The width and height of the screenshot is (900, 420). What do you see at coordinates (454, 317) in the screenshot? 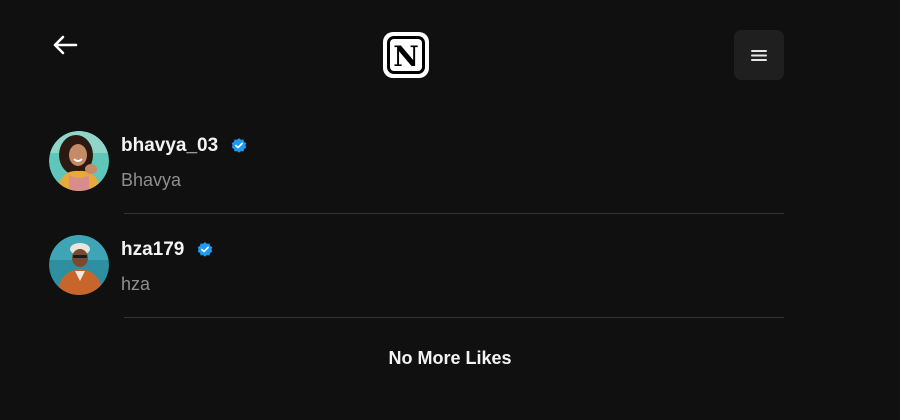
I see `divider` at bounding box center [454, 317].